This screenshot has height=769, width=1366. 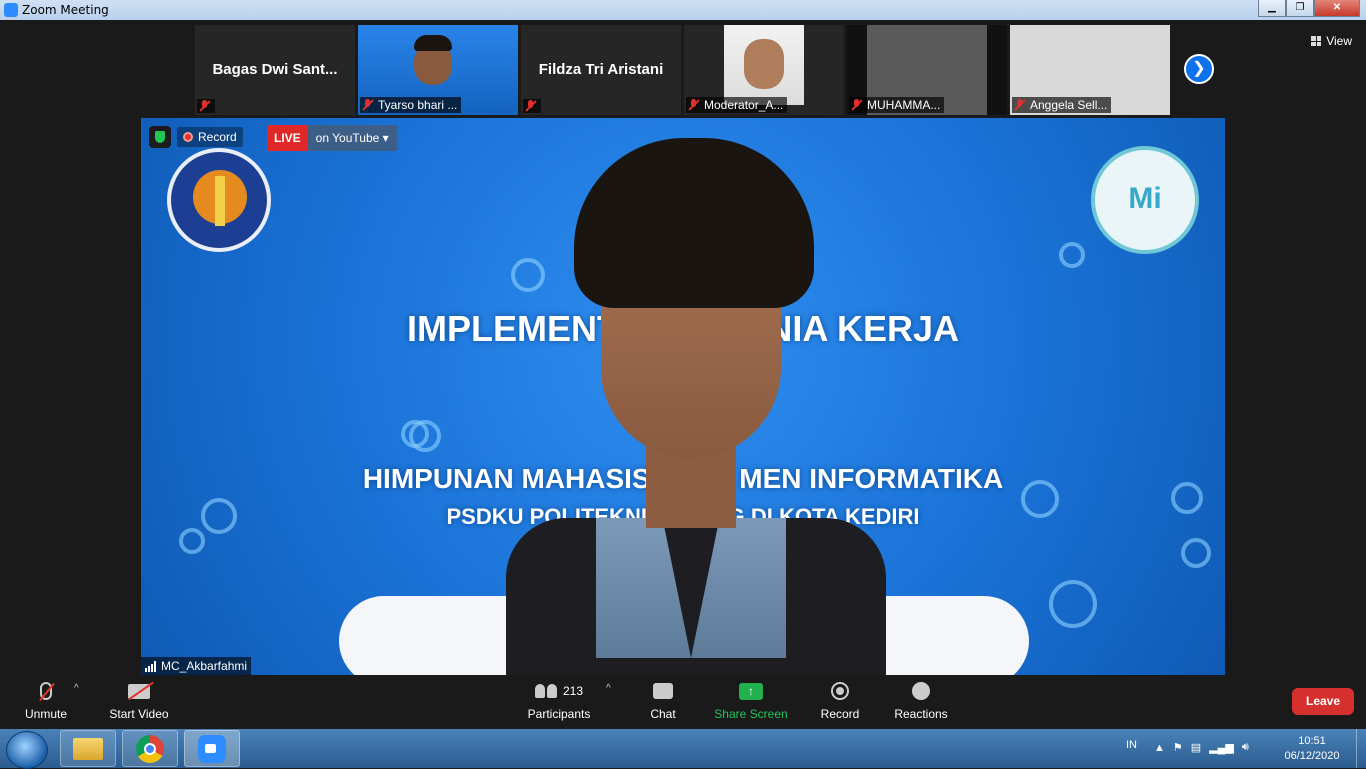 What do you see at coordinates (1323, 701) in the screenshot?
I see `leave-button: Leave` at bounding box center [1323, 701].